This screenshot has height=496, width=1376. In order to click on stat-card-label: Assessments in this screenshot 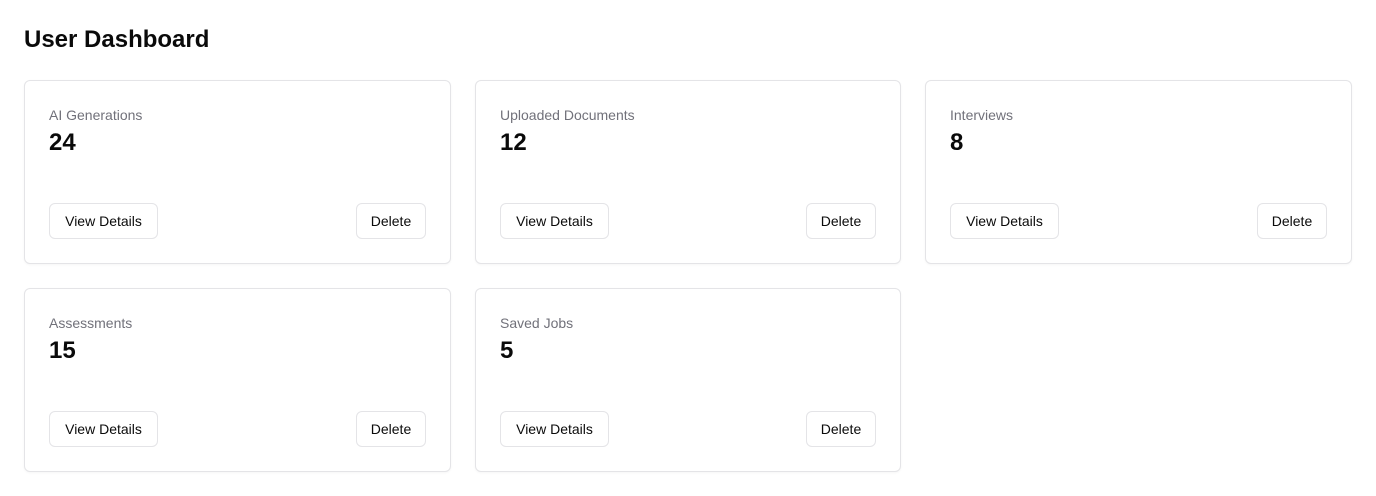, I will do `click(91, 323)`.